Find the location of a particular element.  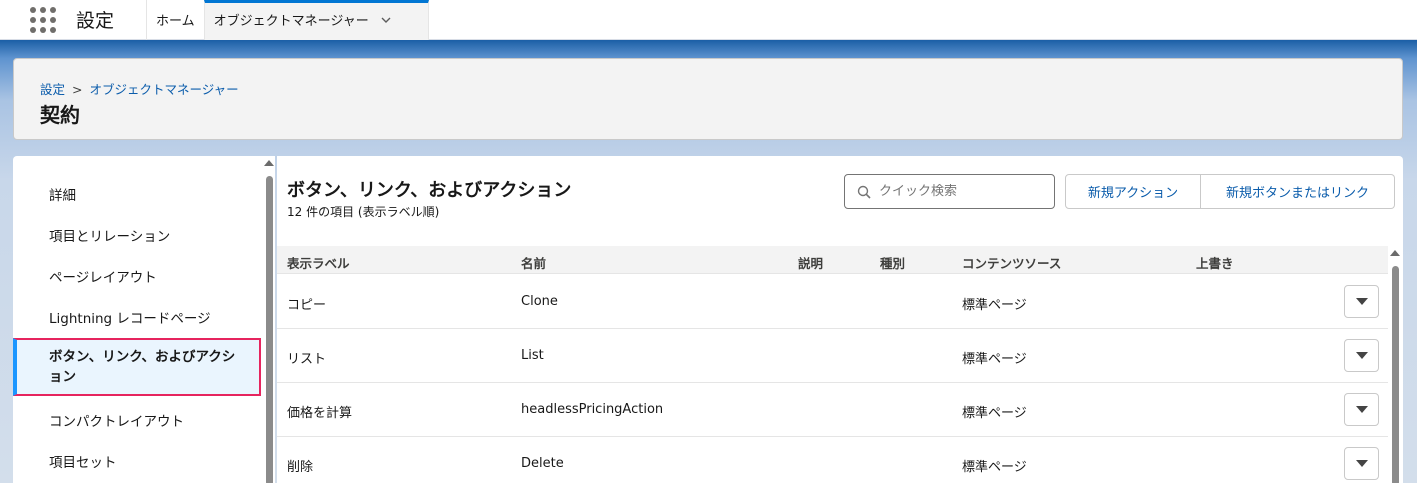

cell-label: リスト is located at coordinates (307, 359).